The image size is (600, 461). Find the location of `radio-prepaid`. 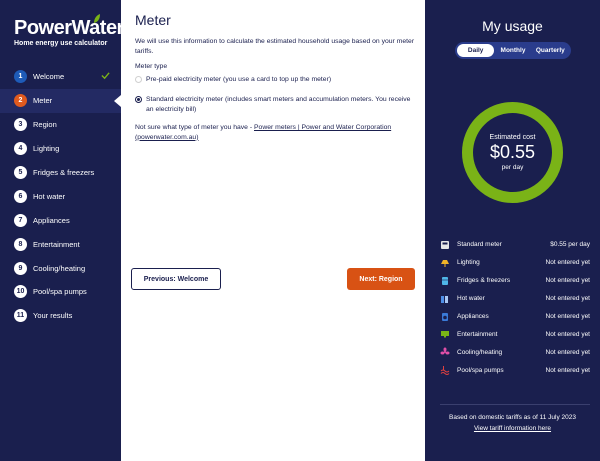

radio-prepaid is located at coordinates (138, 79).